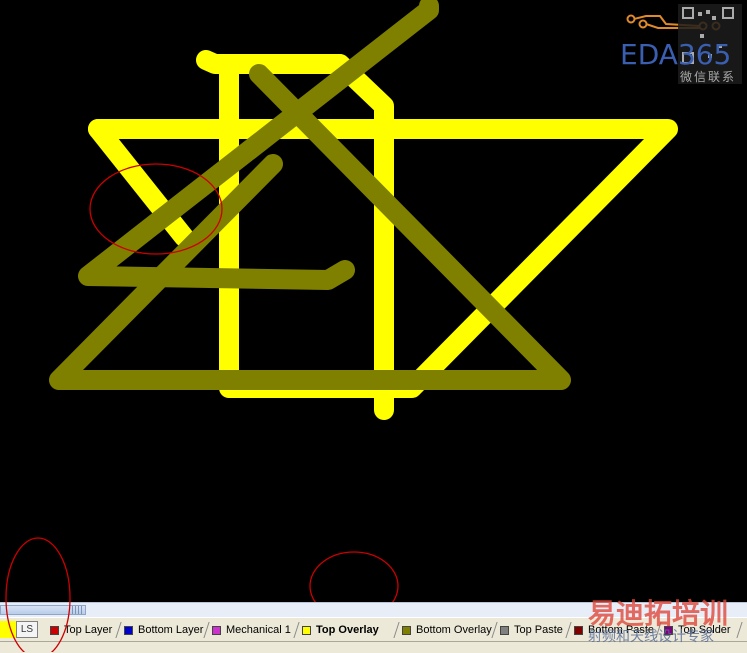  I want to click on watermark-footer: 易迪拓培训 射频和天线设计专家, so click(666, 621).